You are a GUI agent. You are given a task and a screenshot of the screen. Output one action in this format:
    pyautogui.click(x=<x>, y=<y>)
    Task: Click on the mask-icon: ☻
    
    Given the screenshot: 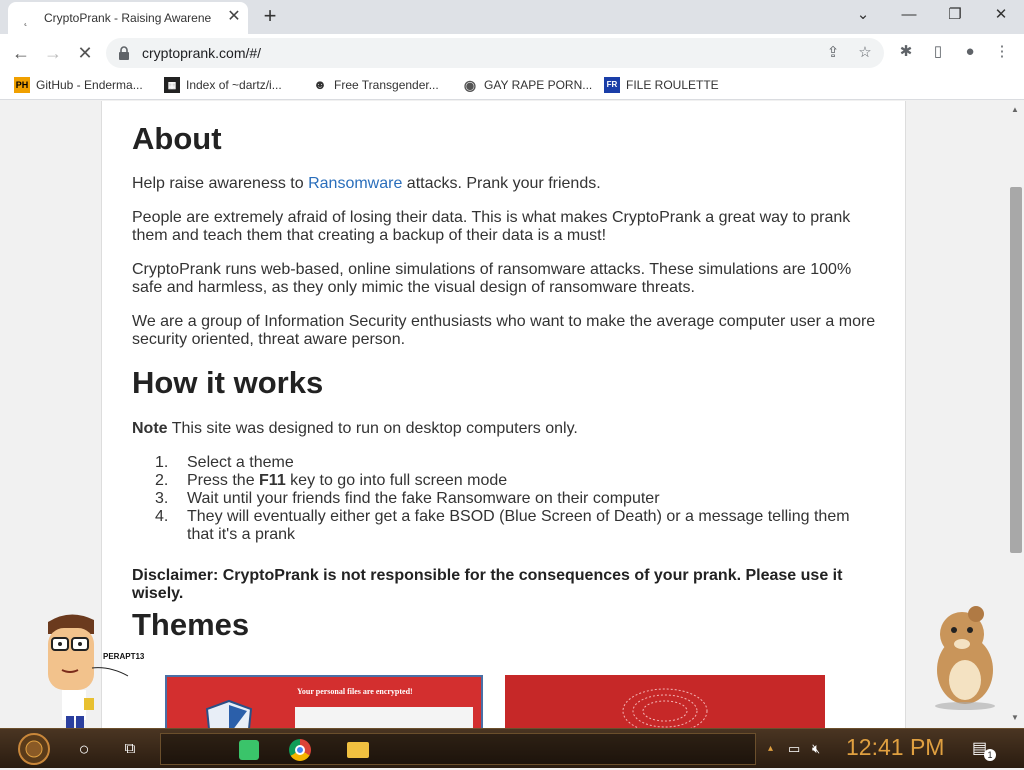 What is the action you would take?
    pyautogui.click(x=320, y=84)
    